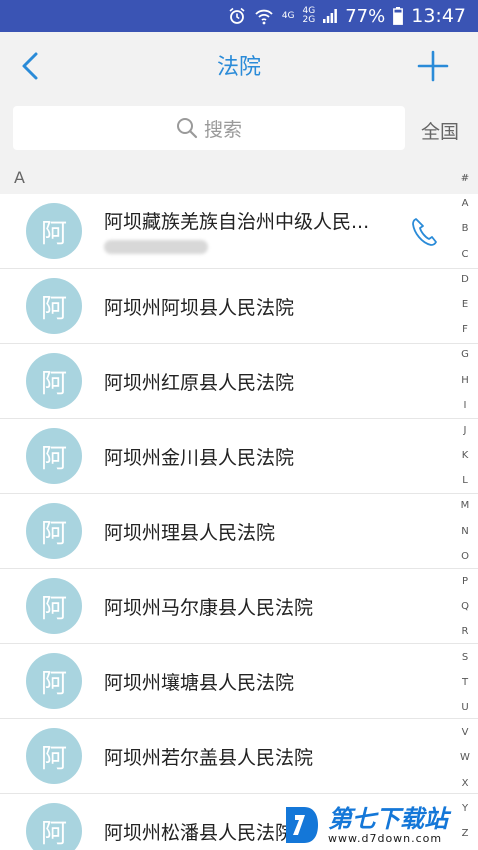 The height and width of the screenshot is (850, 478). Describe the element at coordinates (388, 818) in the screenshot. I see `watermark-title: 第七下载站` at that location.